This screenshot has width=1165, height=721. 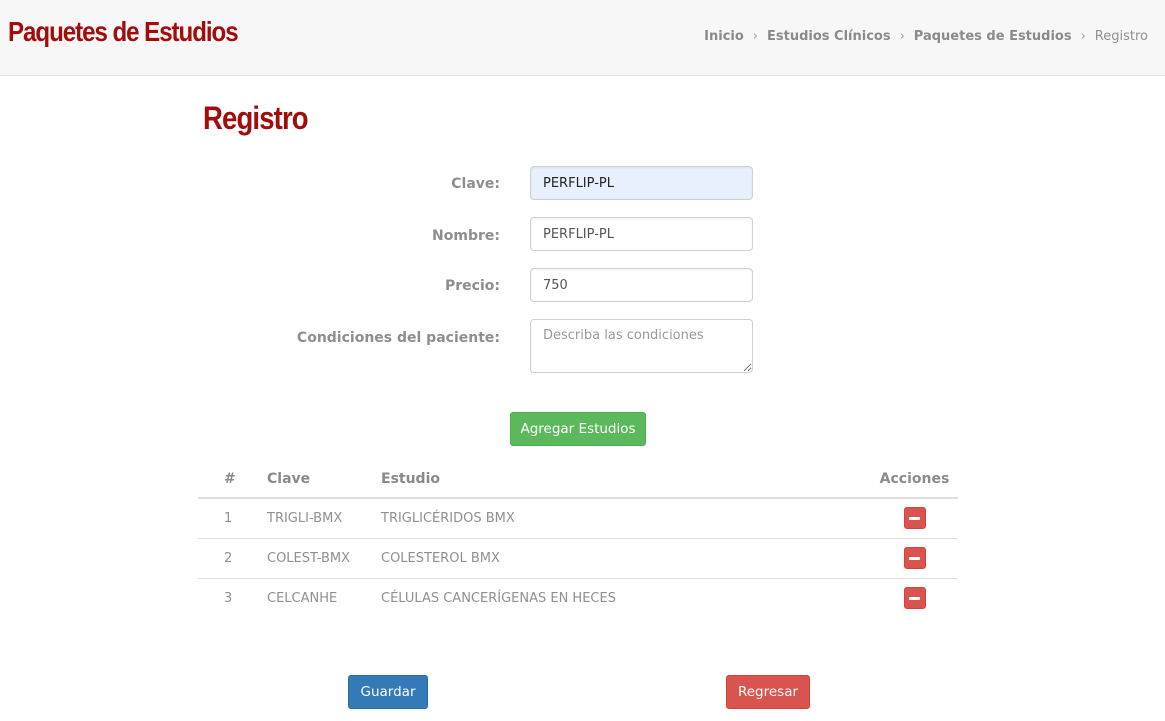 I want to click on table-row: 1 TRIGLI-BMX TRIGLICÉRIDOS BMX, so click(x=578, y=518).